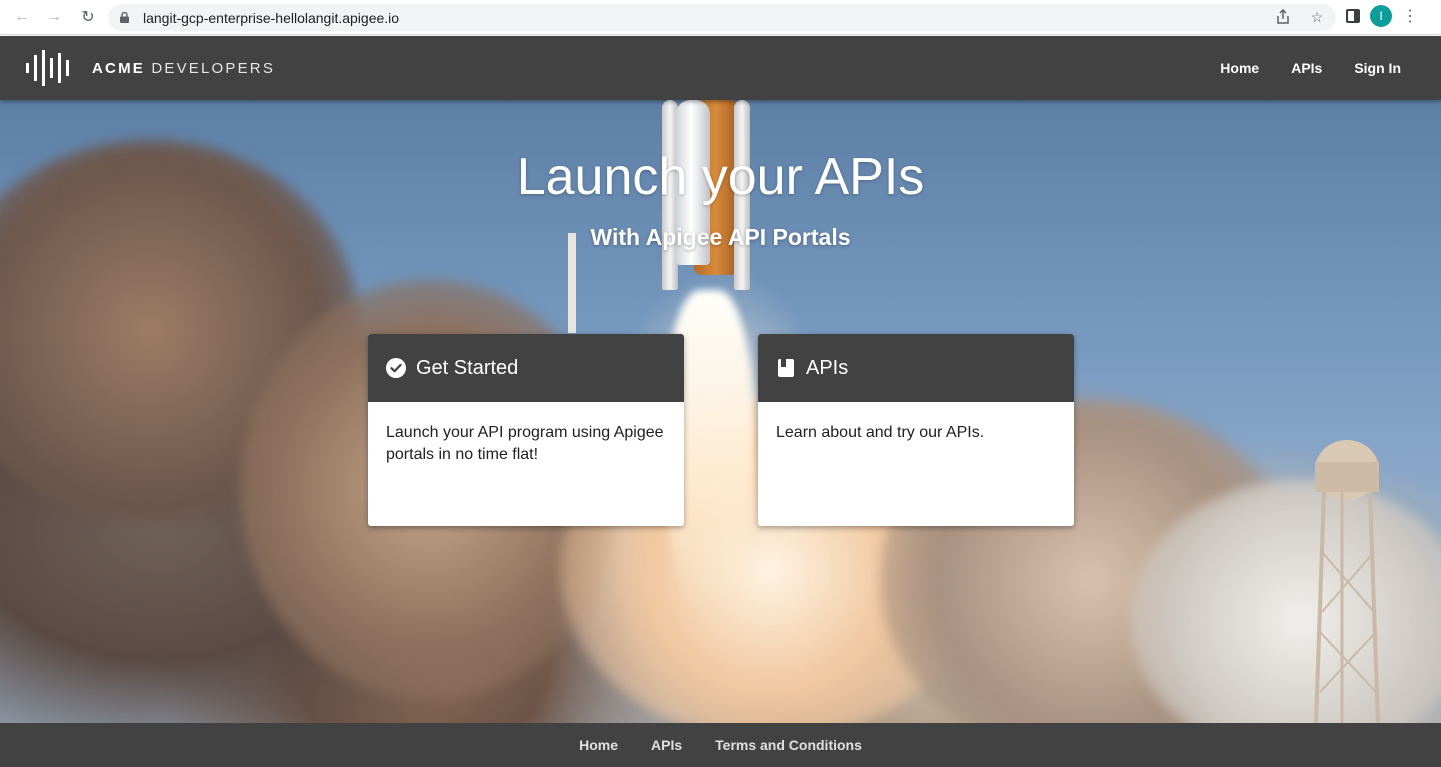 The image size is (1441, 767). What do you see at coordinates (396, 368) in the screenshot?
I see `check-circle-icon` at bounding box center [396, 368].